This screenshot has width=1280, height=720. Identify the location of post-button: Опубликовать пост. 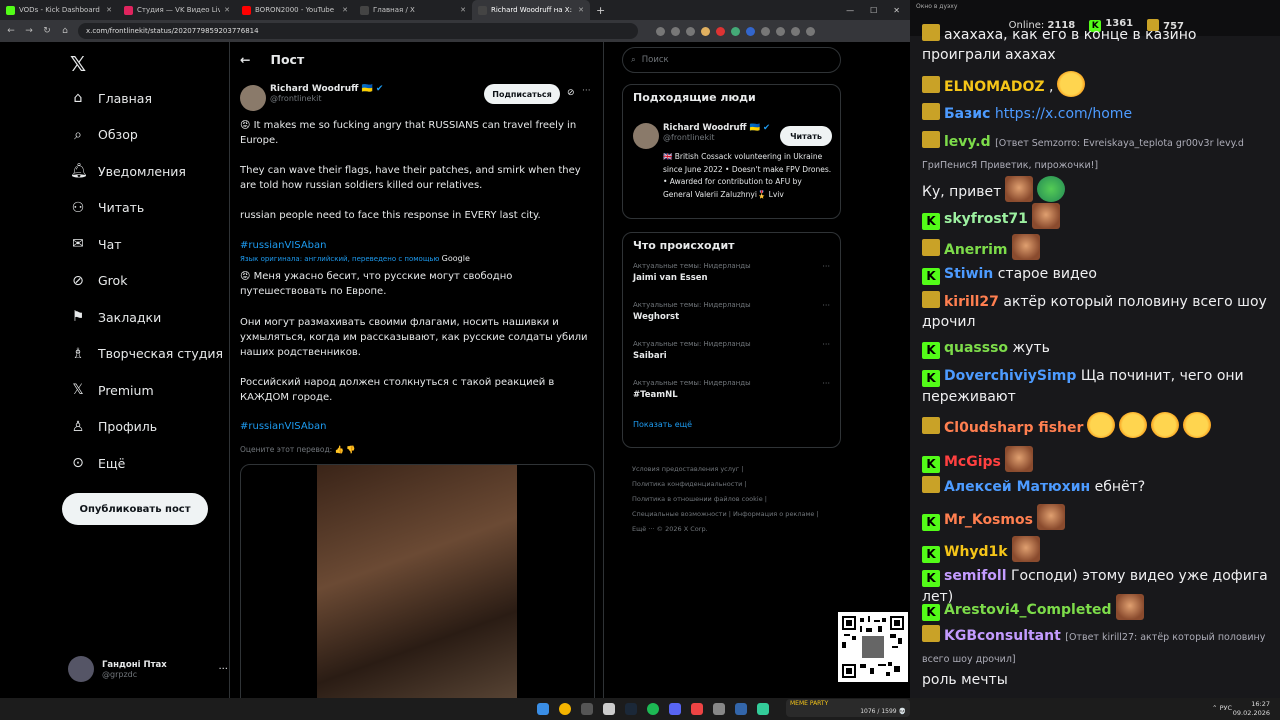
(135, 509).